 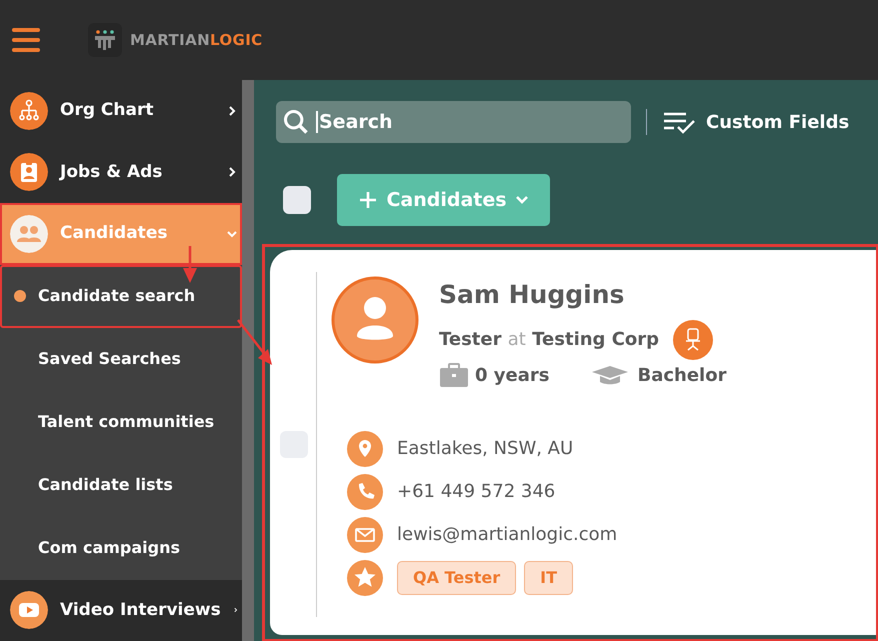 What do you see at coordinates (365, 448) in the screenshot?
I see `location-pin-icon` at bounding box center [365, 448].